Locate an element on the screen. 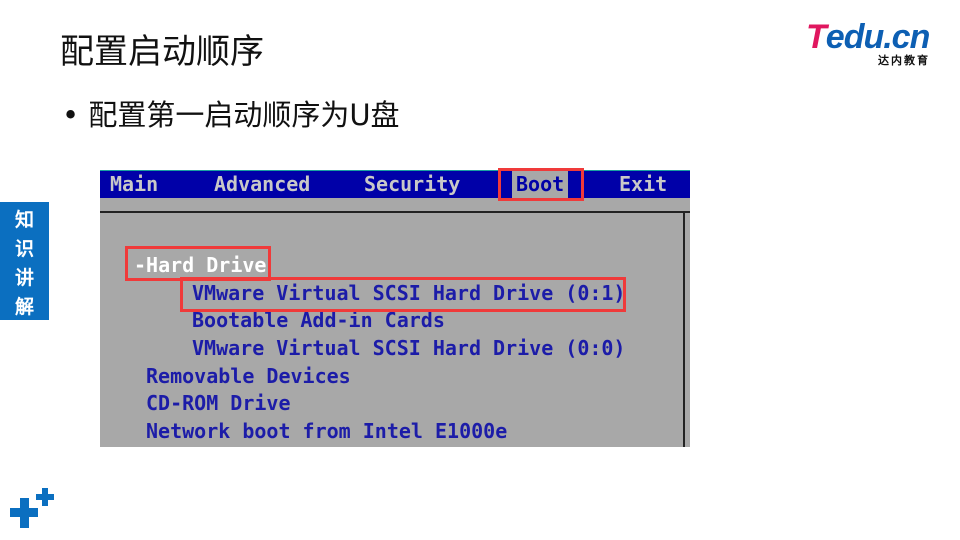 This screenshot has width=960, height=540. side-char: 识 is located at coordinates (24, 249).